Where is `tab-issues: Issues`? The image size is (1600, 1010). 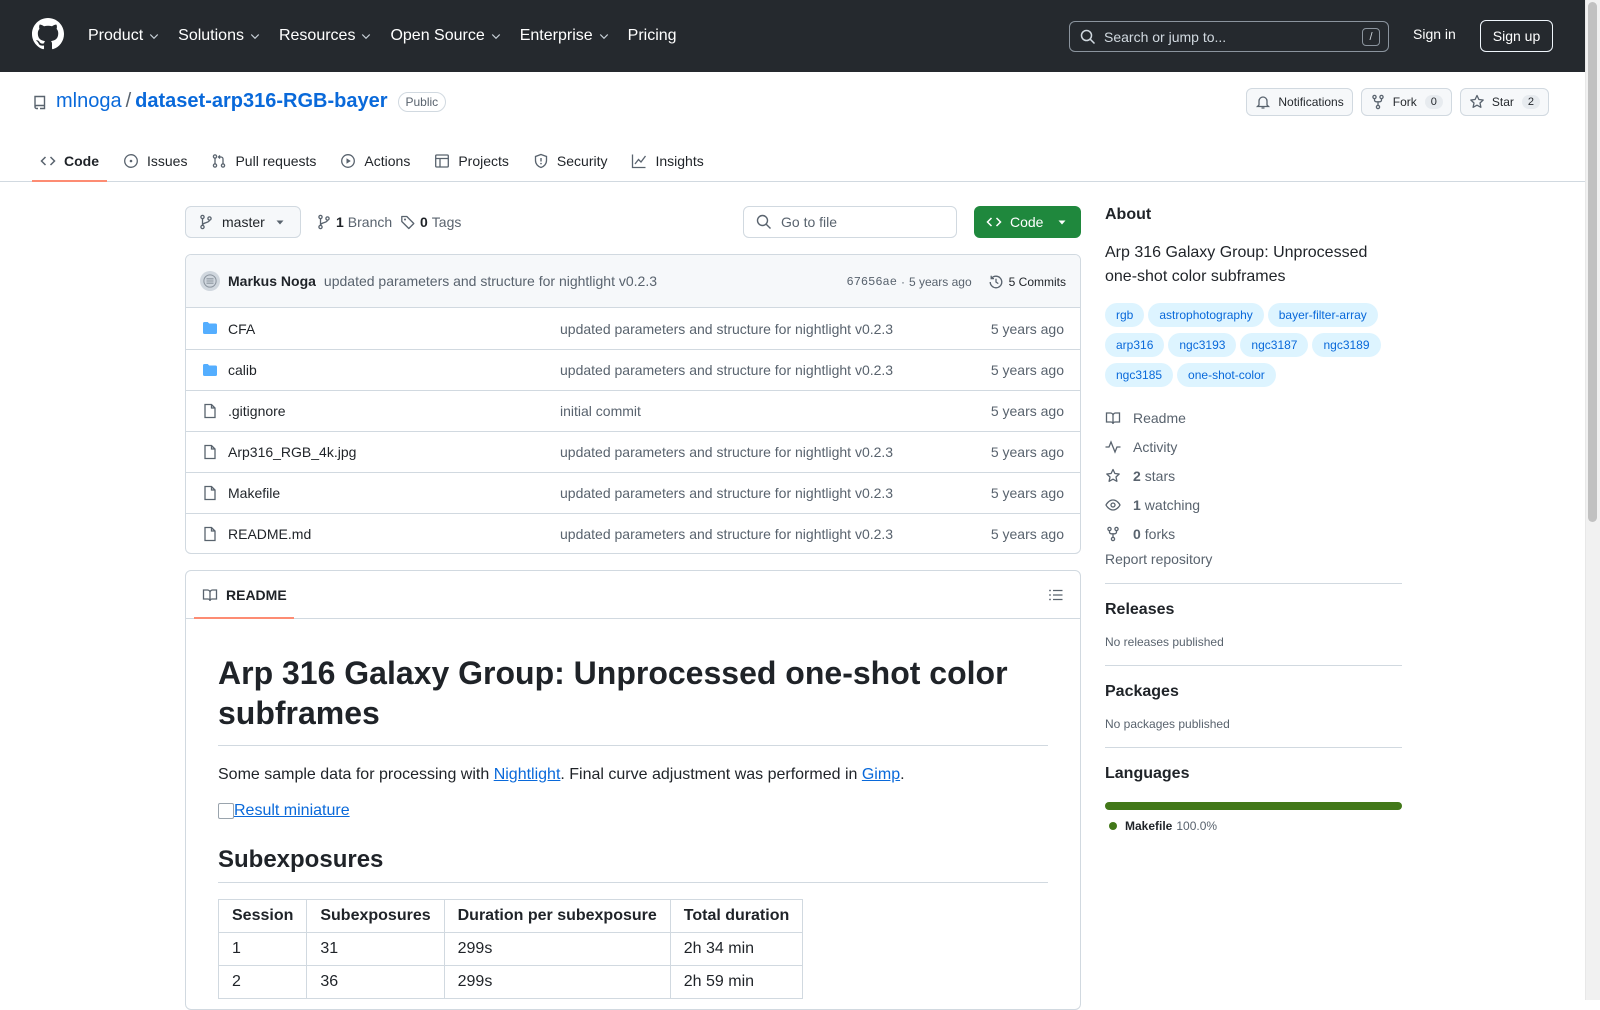
tab-issues: Issues is located at coordinates (155, 160).